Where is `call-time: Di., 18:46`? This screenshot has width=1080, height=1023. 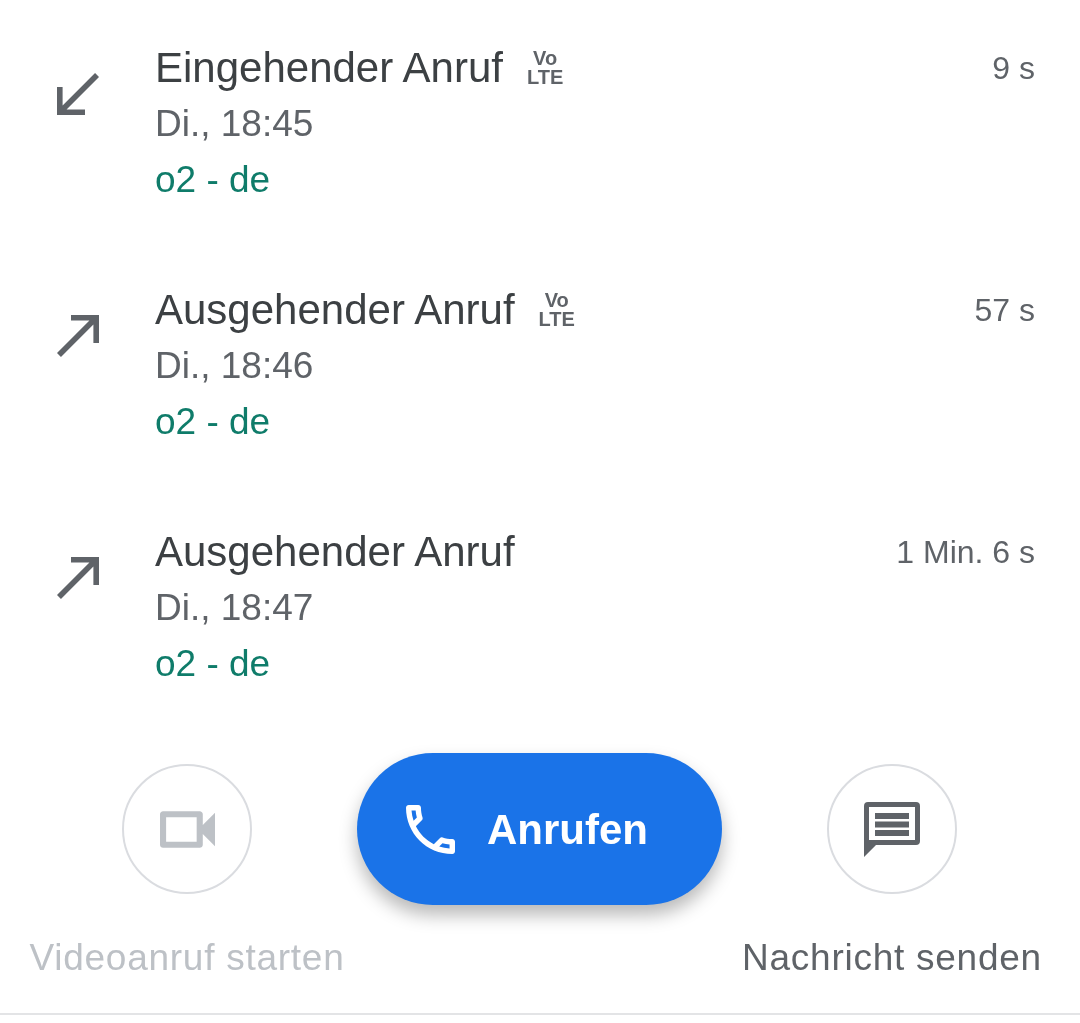 call-time: Di., 18:46 is located at coordinates (234, 366).